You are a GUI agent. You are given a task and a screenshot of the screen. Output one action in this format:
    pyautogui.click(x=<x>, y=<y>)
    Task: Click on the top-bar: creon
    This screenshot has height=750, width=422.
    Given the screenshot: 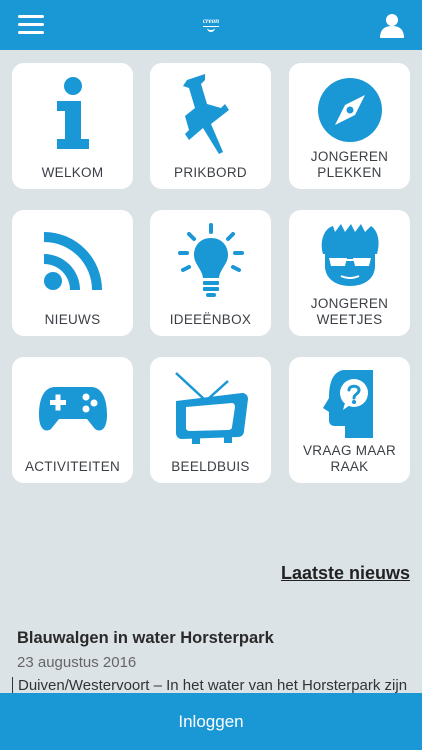 What is the action you would take?
    pyautogui.click(x=211, y=25)
    